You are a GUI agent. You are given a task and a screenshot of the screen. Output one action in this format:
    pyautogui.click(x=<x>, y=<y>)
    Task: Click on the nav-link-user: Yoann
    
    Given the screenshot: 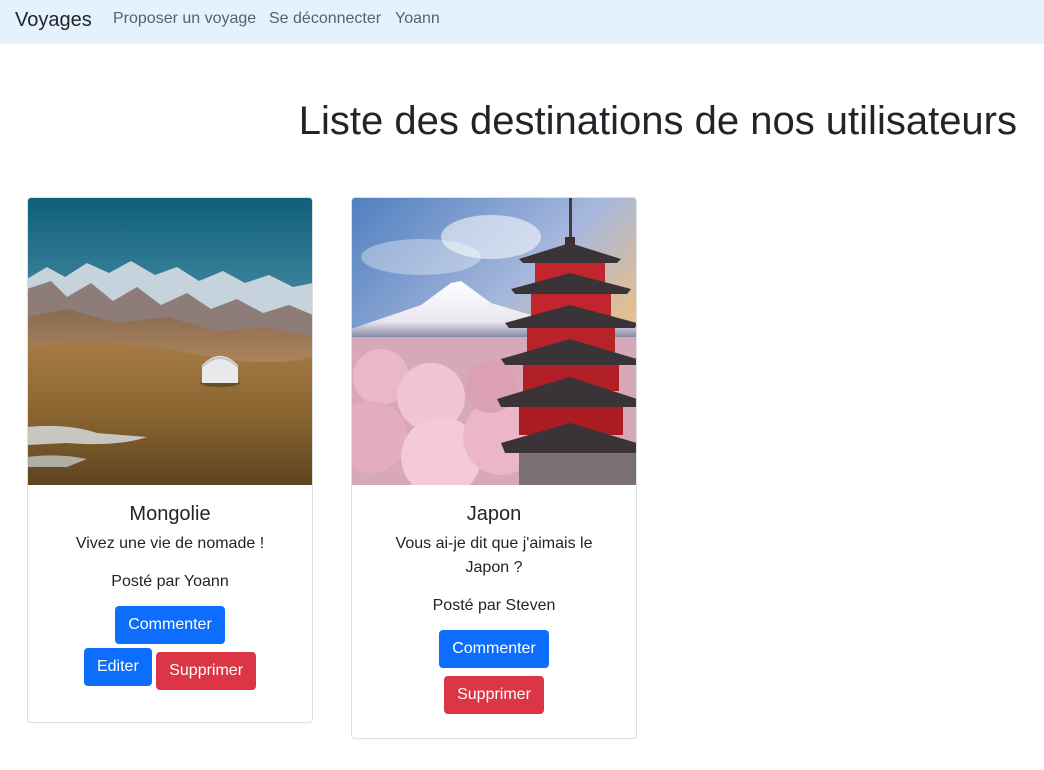 What is the action you would take?
    pyautogui.click(x=417, y=19)
    